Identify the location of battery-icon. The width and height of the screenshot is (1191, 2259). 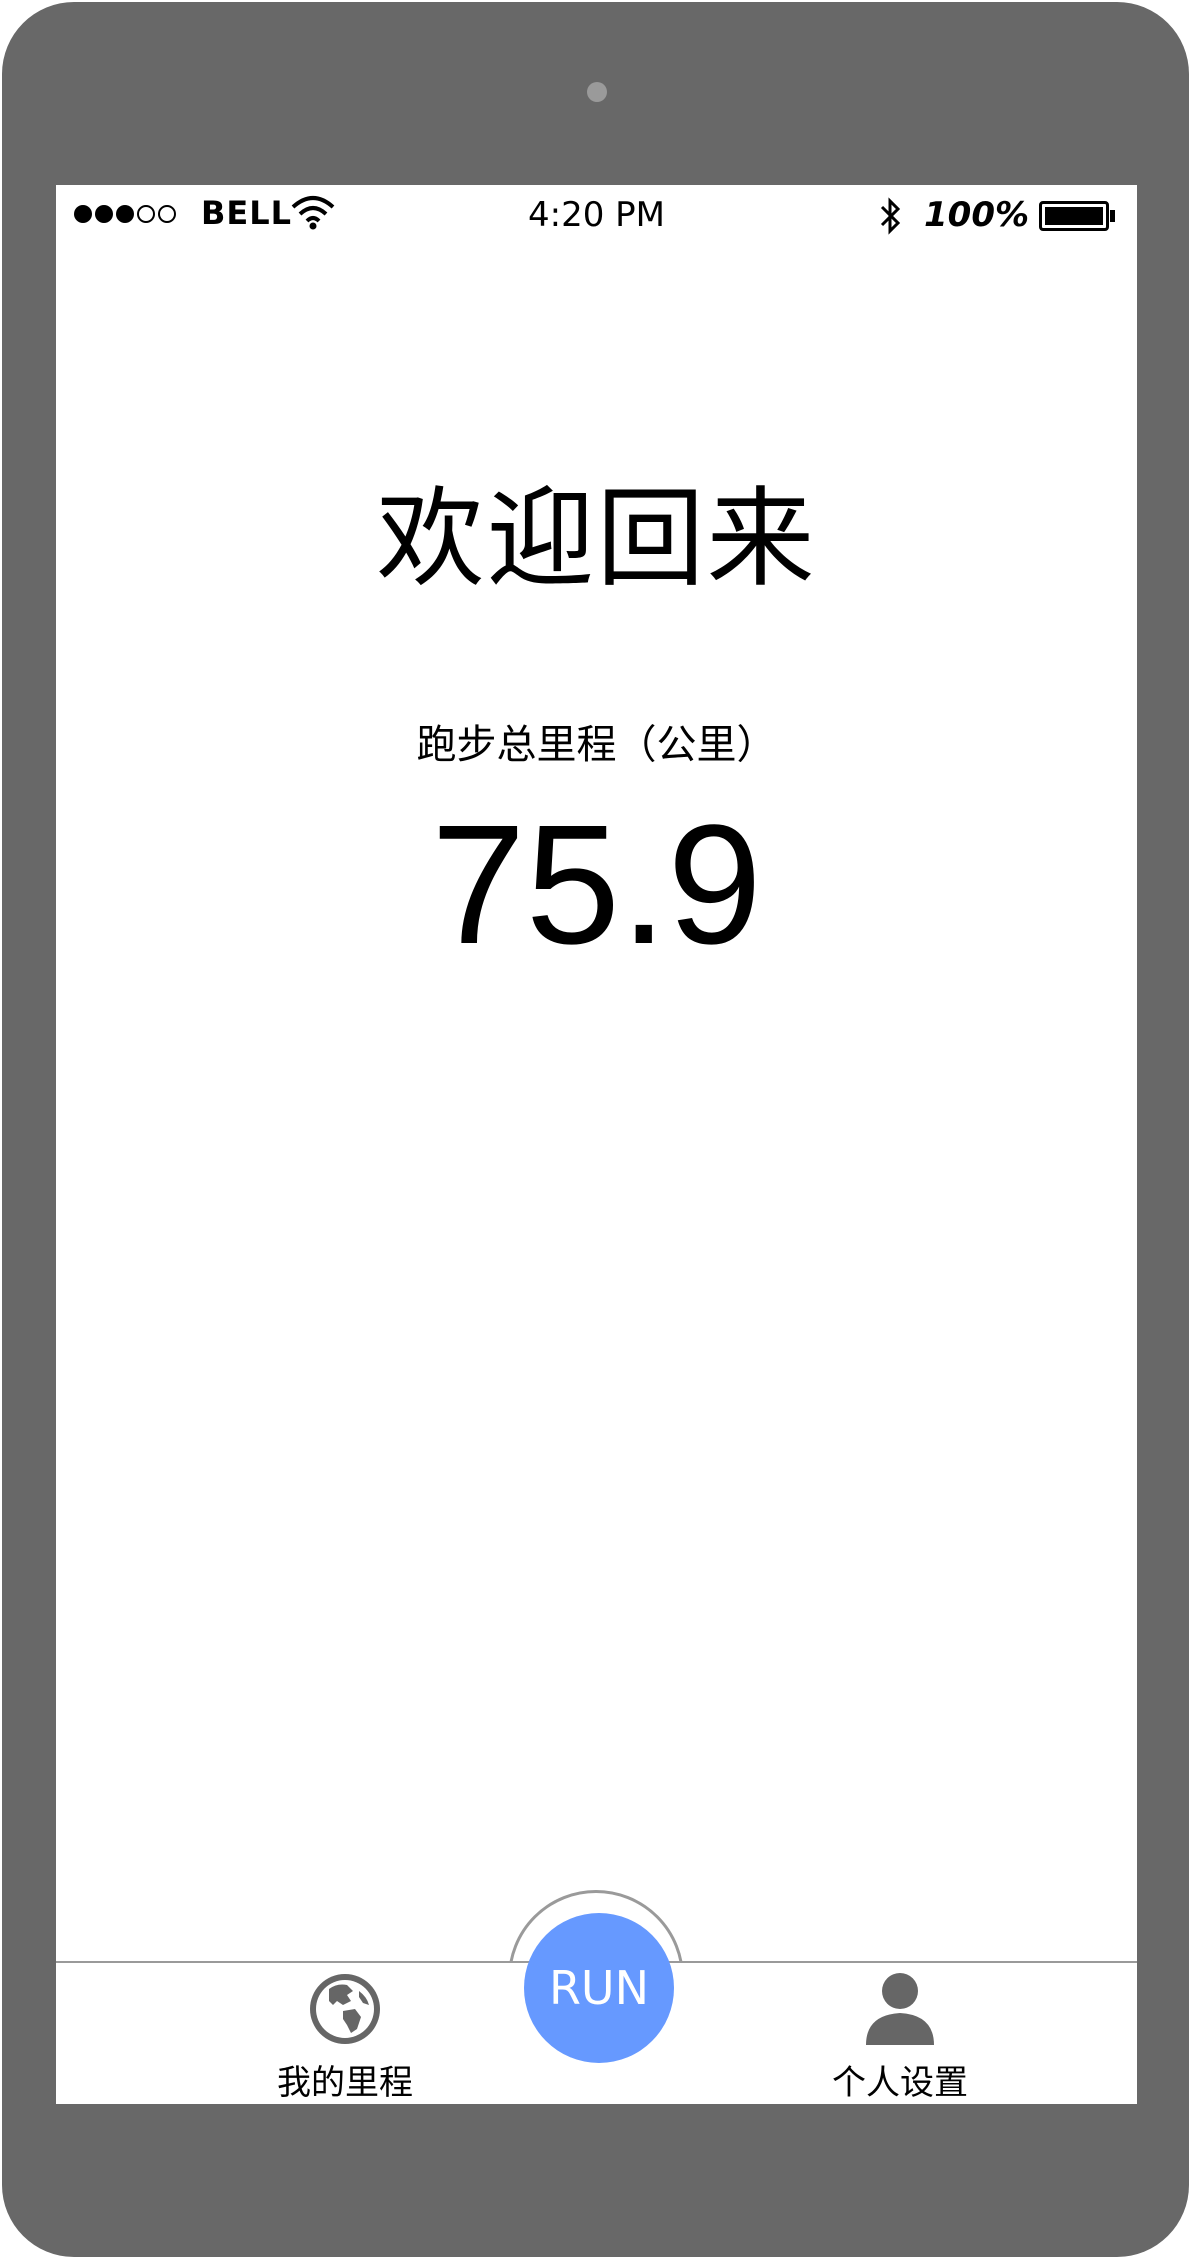
(1074, 216).